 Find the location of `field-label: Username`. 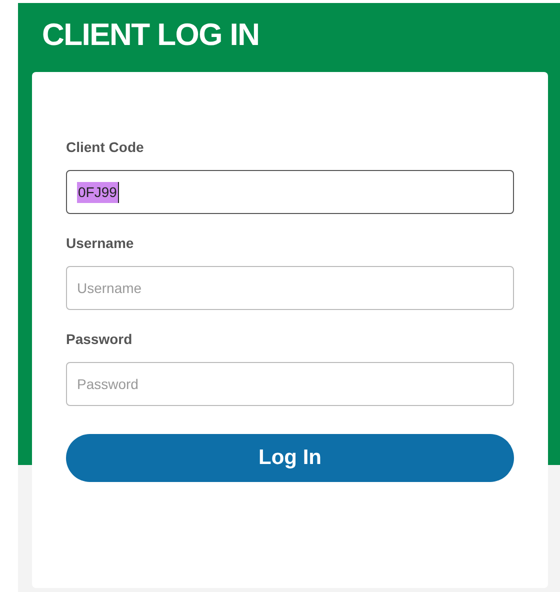

field-label: Username is located at coordinates (100, 243).